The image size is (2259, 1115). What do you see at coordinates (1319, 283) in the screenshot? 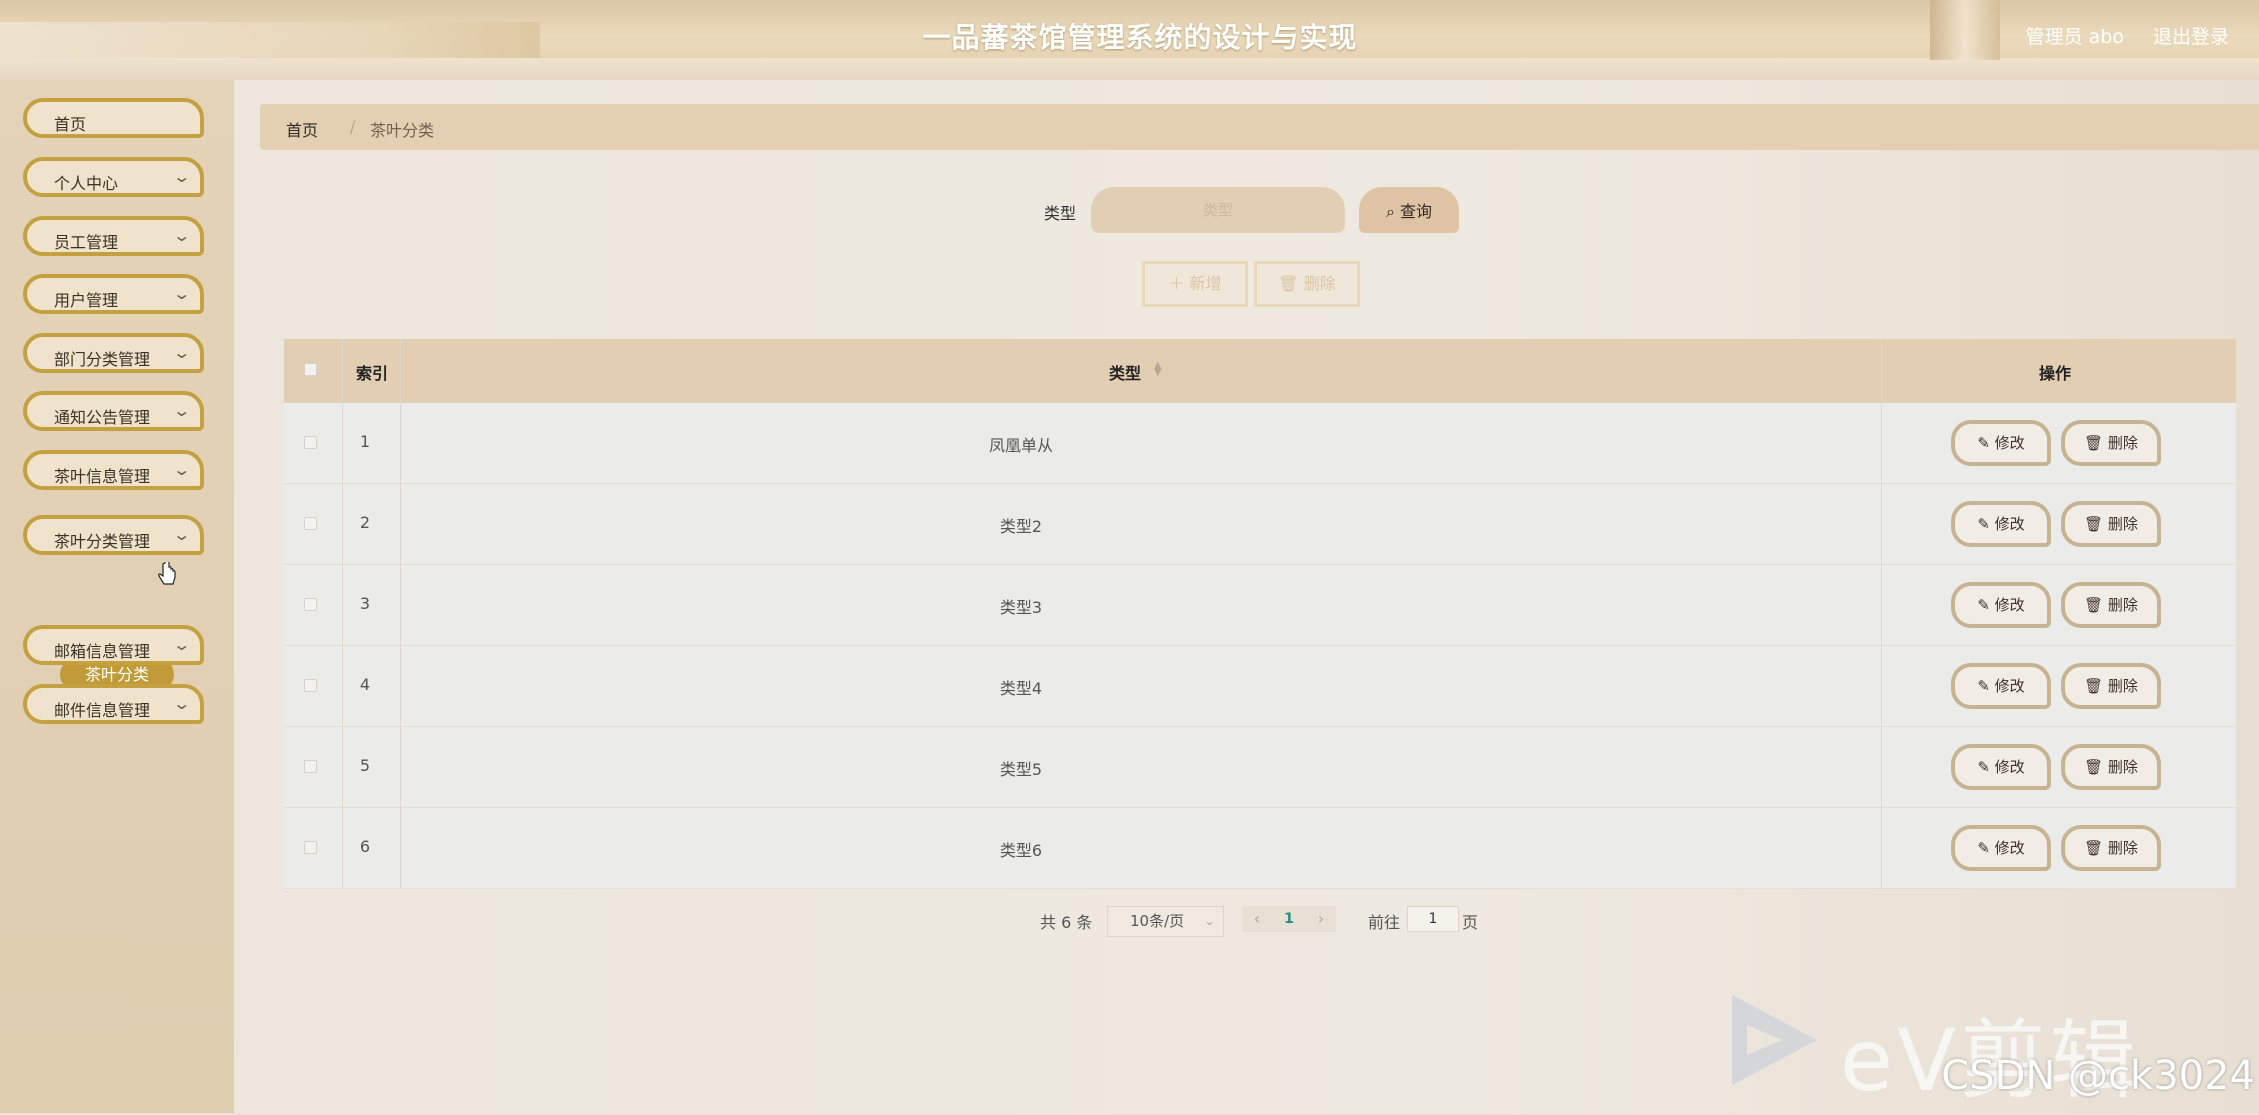
I see `batch-delete-label: 删除` at bounding box center [1319, 283].